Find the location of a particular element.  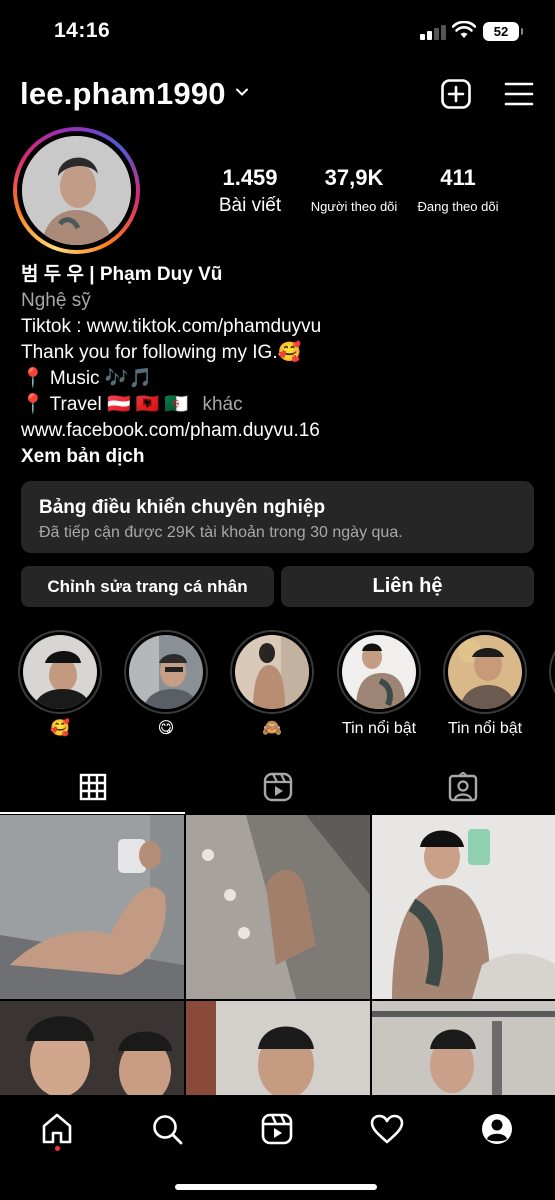

cellular-signal-icon is located at coordinates (433, 32).